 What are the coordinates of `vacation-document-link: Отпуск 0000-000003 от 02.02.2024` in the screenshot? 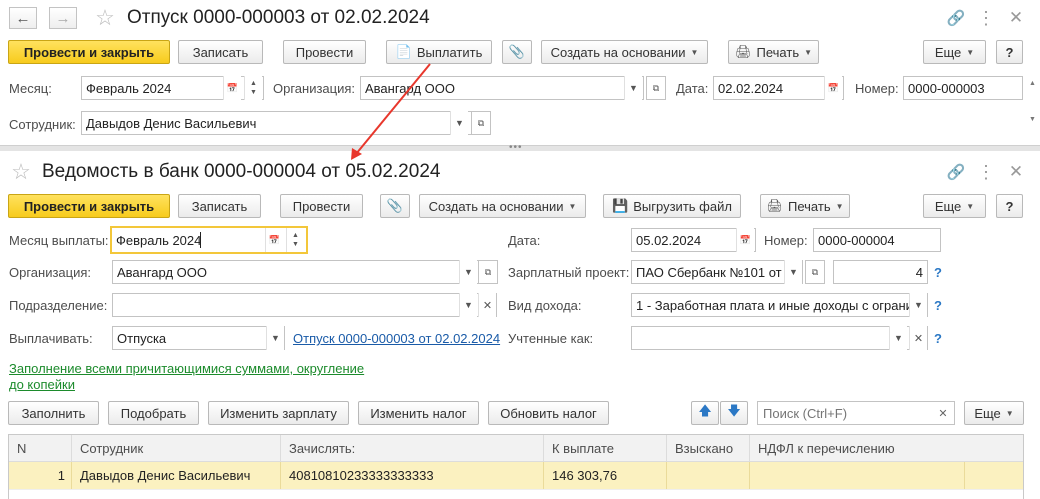 It's located at (396, 338).